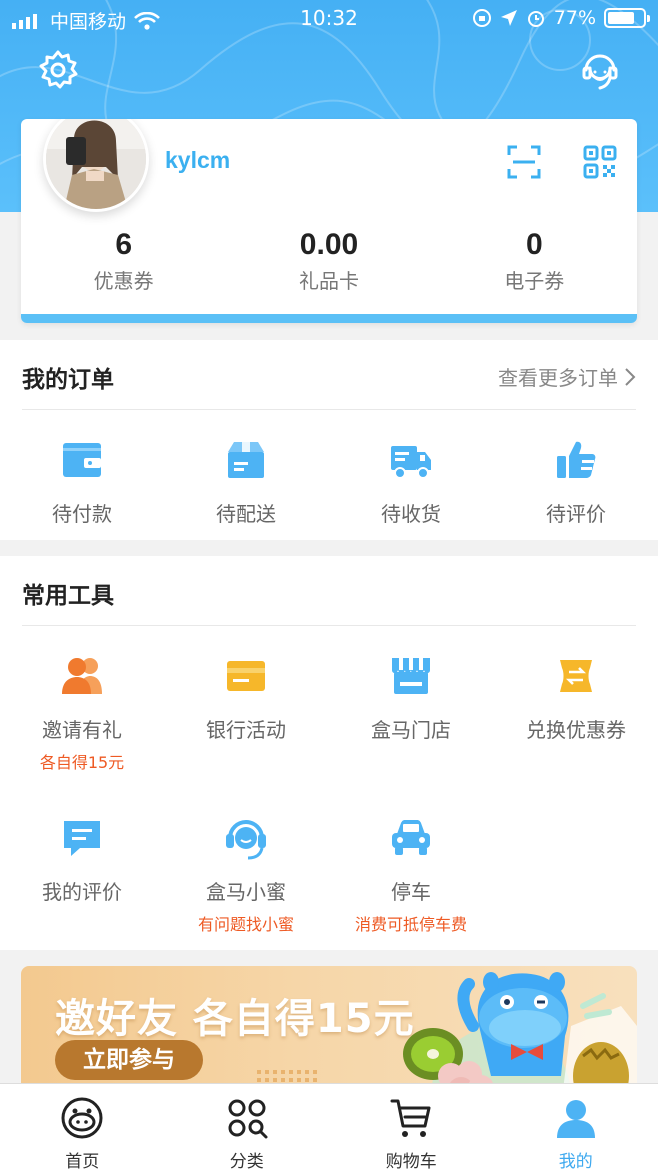 The width and height of the screenshot is (658, 1170). What do you see at coordinates (411, 482) in the screenshot?
I see `order-pending-receipt: 待收货` at bounding box center [411, 482].